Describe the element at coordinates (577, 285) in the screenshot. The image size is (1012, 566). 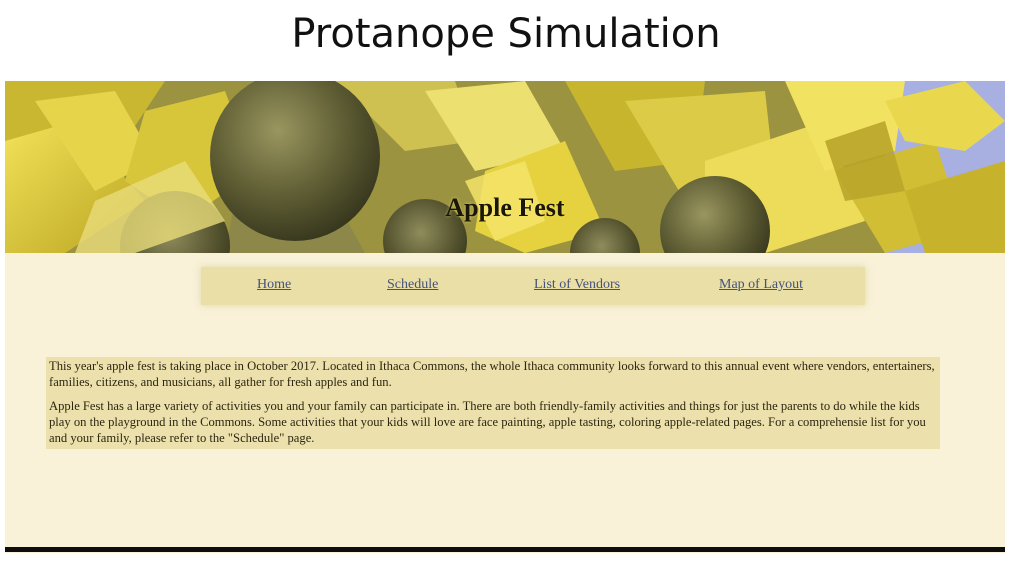
I see `nav-link-vendors: List of Vendors` at that location.